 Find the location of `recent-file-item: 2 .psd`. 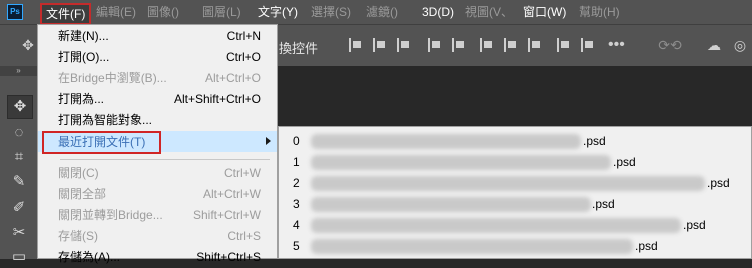

recent-file-item: 2 .psd is located at coordinates (515, 183).